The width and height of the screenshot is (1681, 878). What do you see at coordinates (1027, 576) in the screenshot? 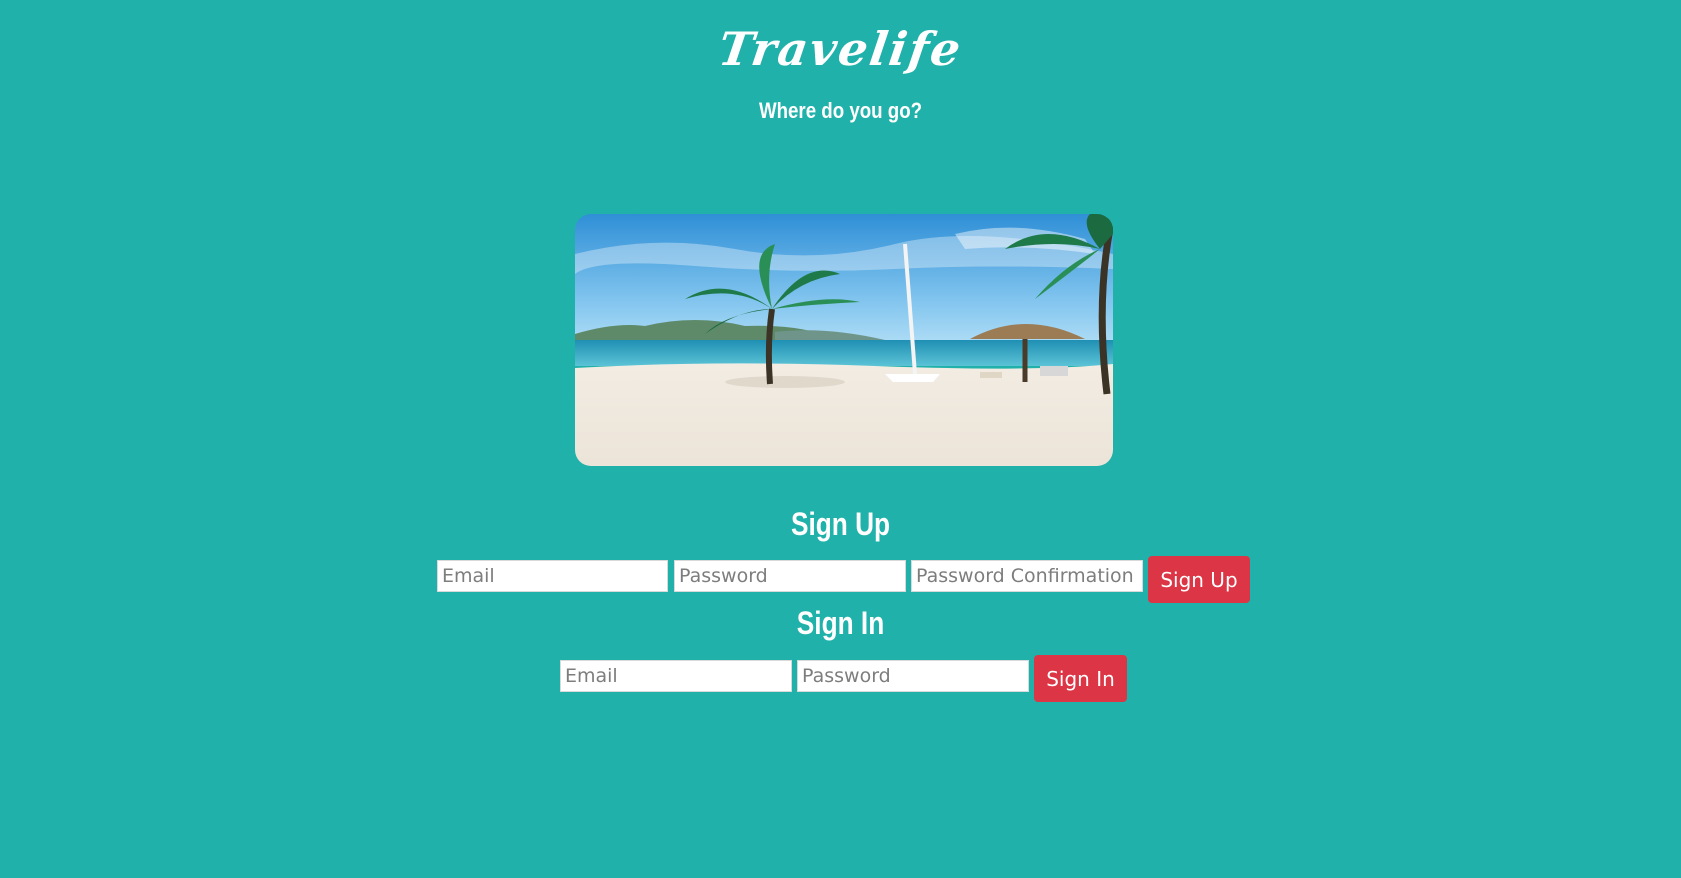
I see `signup-password-confirmation-input` at bounding box center [1027, 576].